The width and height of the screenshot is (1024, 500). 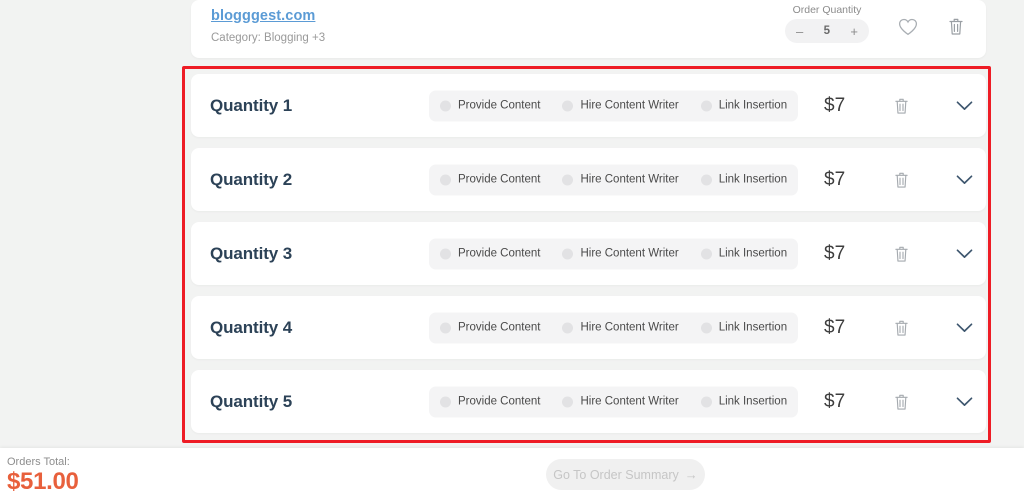 What do you see at coordinates (251, 253) in the screenshot?
I see `quantity-row-title: Quantity 3` at bounding box center [251, 253].